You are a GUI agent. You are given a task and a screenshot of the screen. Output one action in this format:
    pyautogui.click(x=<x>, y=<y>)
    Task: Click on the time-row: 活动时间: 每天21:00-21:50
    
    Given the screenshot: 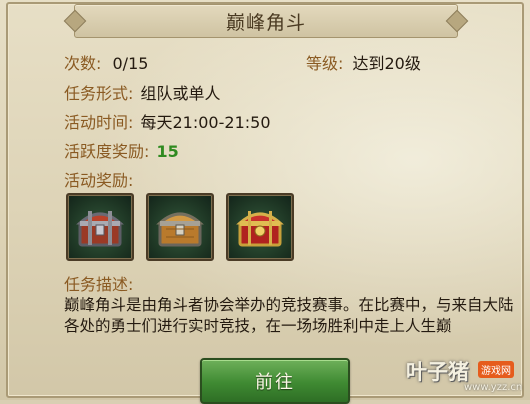 What is the action you would take?
    pyautogui.click(x=167, y=121)
    